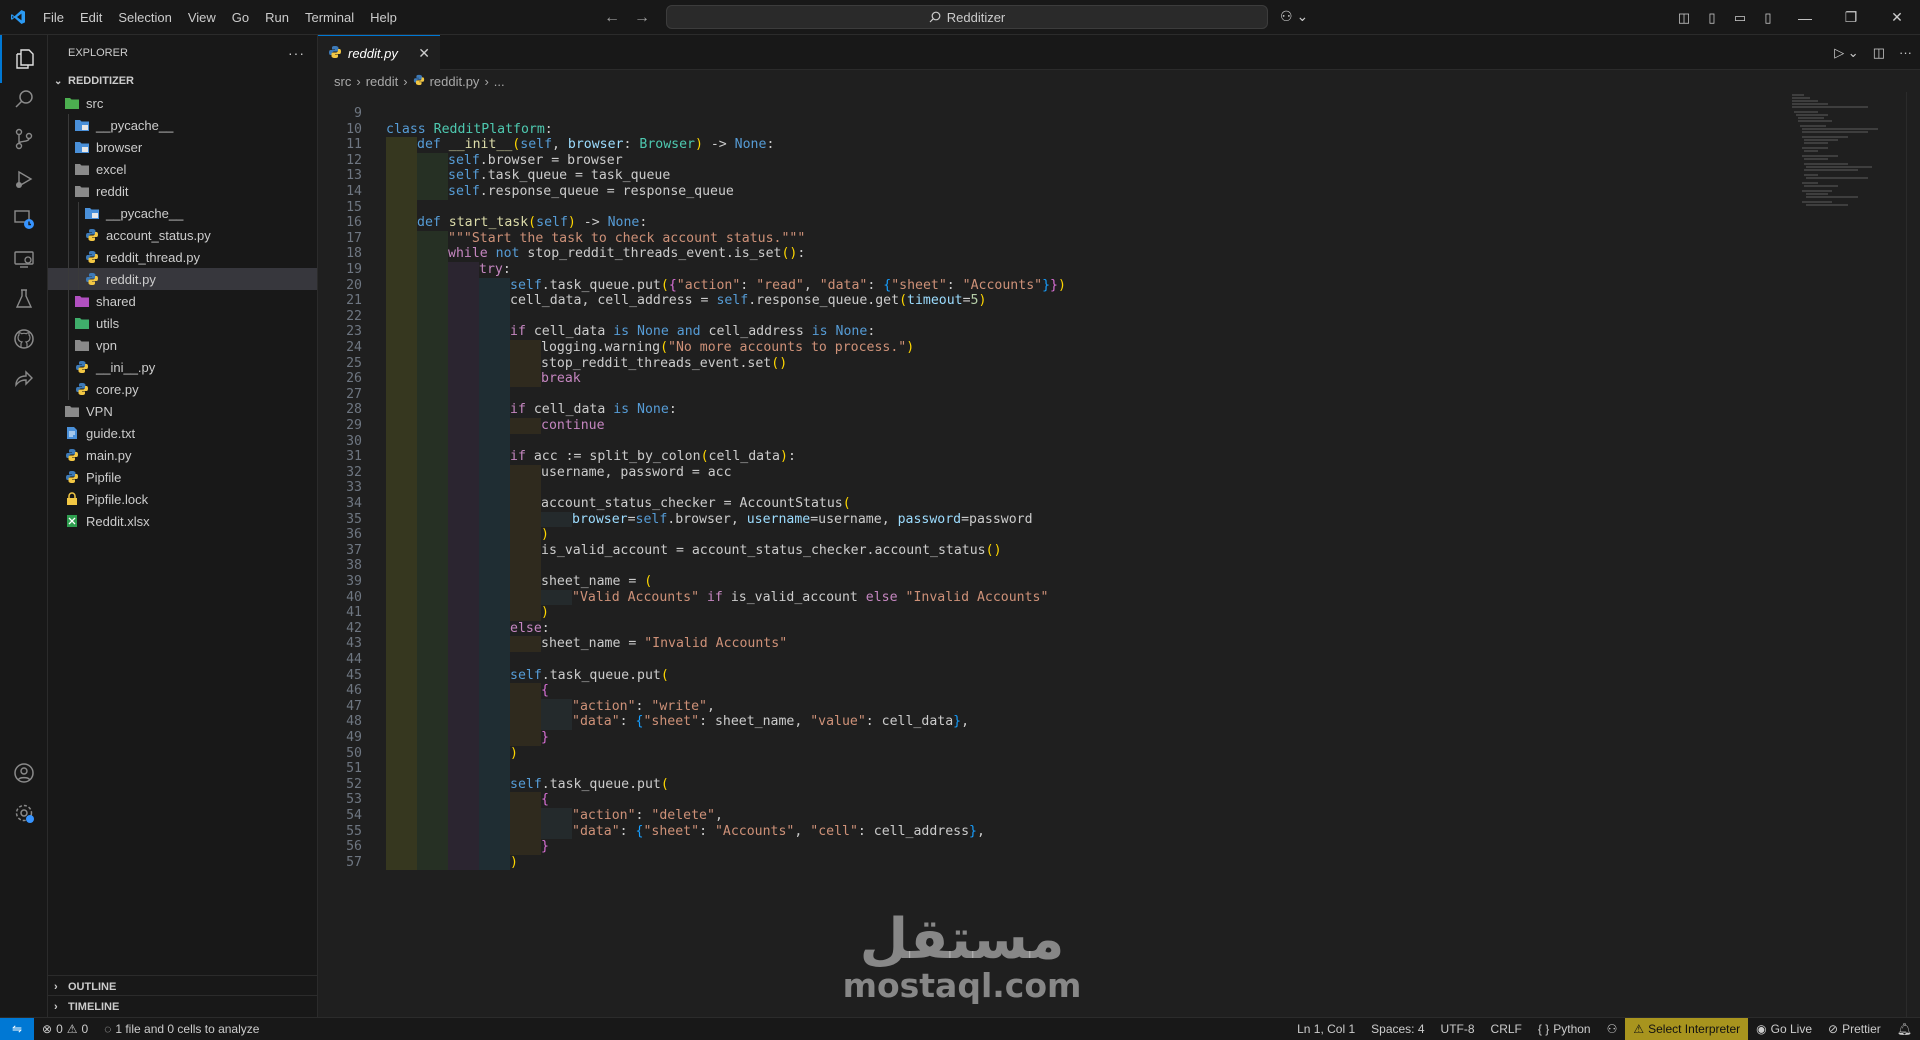  Describe the element at coordinates (1897, 17) in the screenshot. I see `close-window-icon: ✕` at that location.